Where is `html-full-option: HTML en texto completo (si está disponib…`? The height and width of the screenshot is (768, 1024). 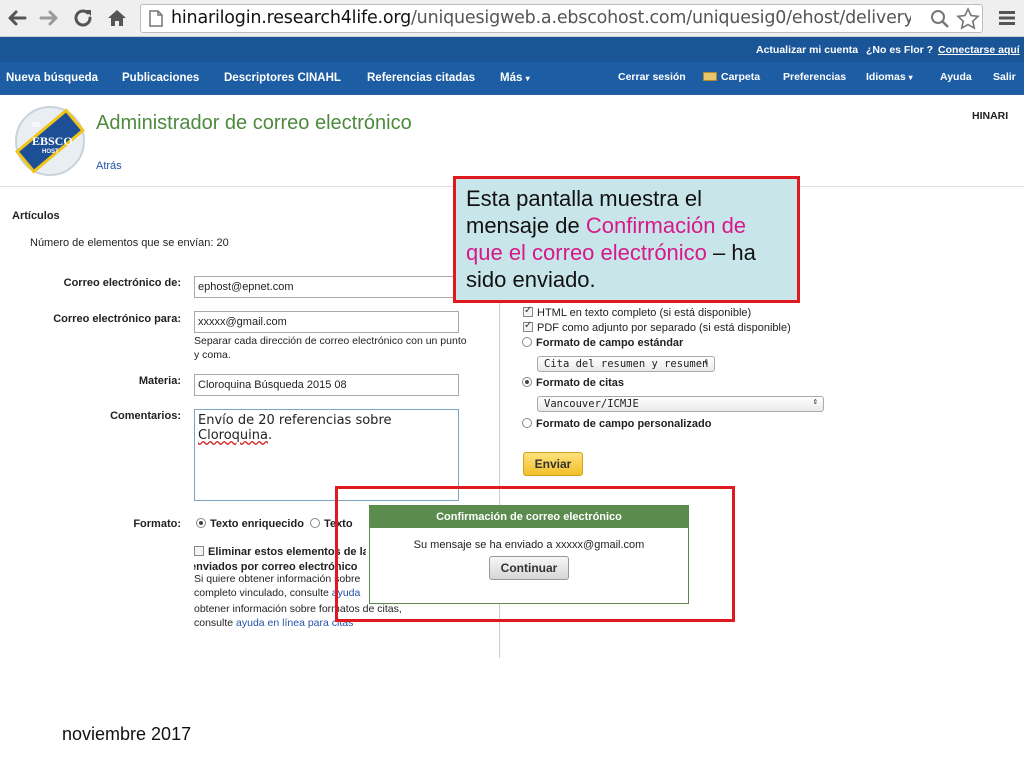 html-full-option: HTML en texto completo (si está disponib… is located at coordinates (637, 312).